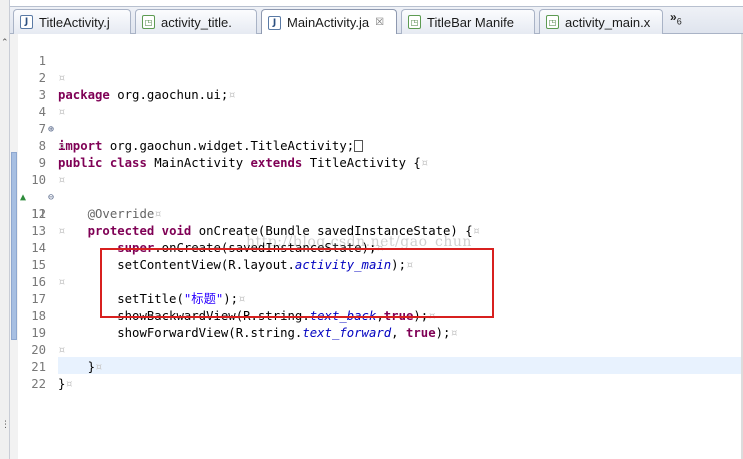 The width and height of the screenshot is (743, 459). Describe the element at coordinates (376, 162) in the screenshot. I see `code-line: 9 ¤` at that location.